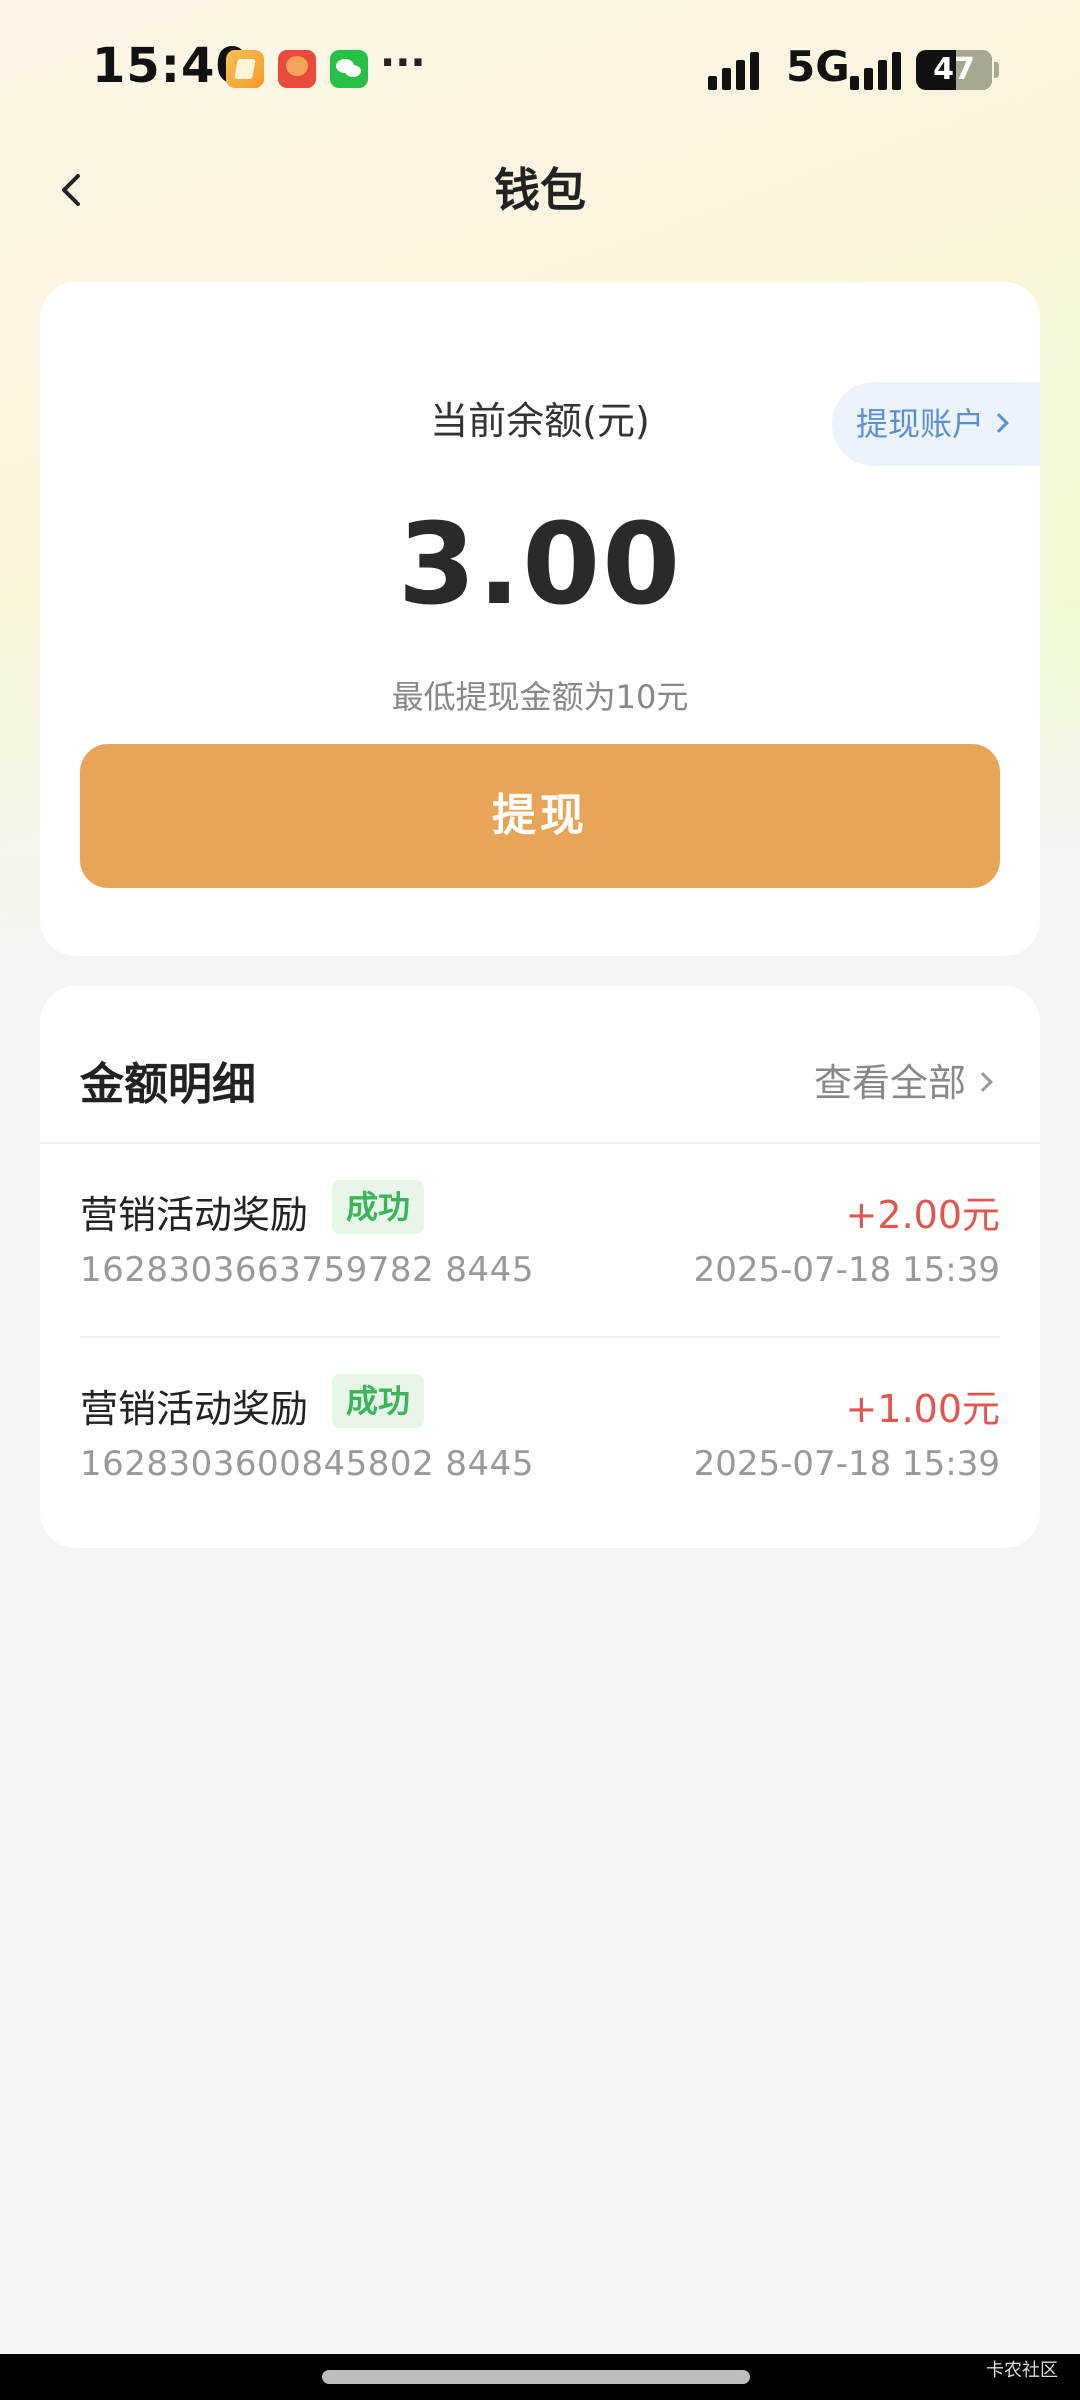  Describe the element at coordinates (540, 565) in the screenshot. I see `balance-amount: 3.00` at that location.